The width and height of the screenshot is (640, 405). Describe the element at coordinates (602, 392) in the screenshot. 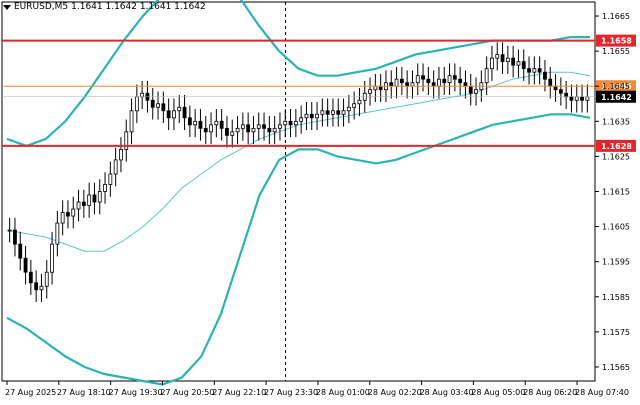

I see `x-tick-label: 28 Aug 07:40` at that location.